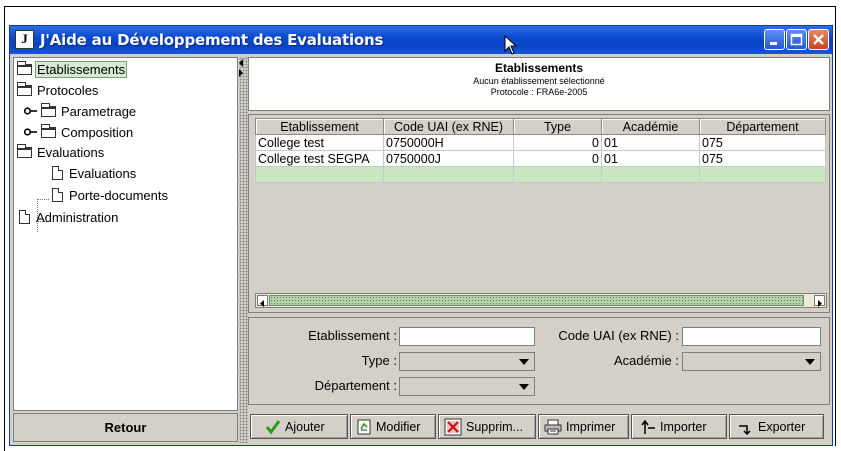  I want to click on tree-item-parametrage: Parametrage, so click(81, 111).